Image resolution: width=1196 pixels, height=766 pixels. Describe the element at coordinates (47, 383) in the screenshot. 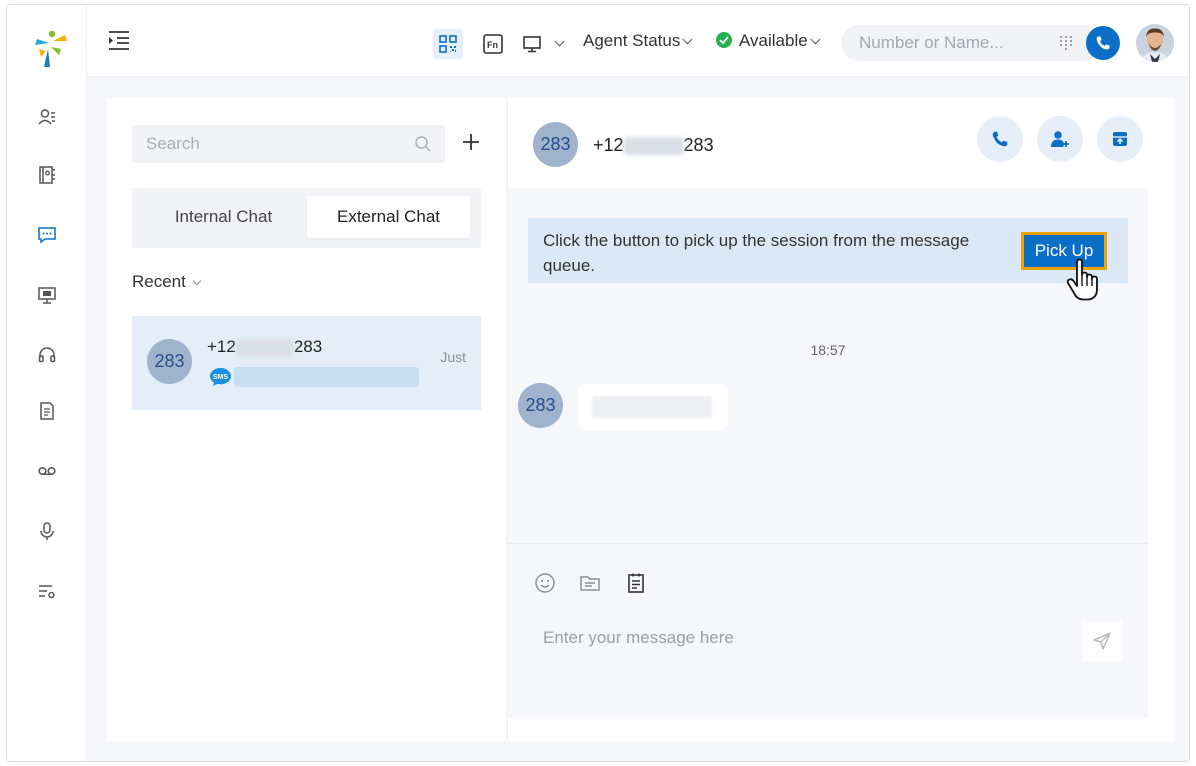

I see `left-nav` at that location.